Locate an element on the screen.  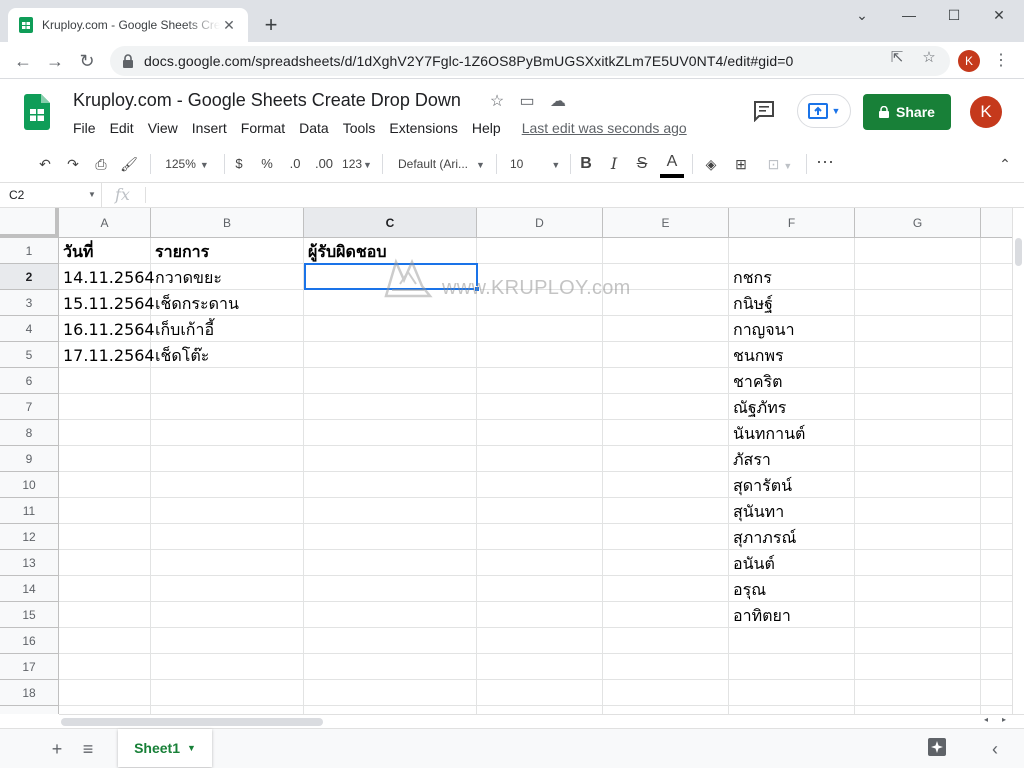
cell-b9 is located at coordinates (227, 459).